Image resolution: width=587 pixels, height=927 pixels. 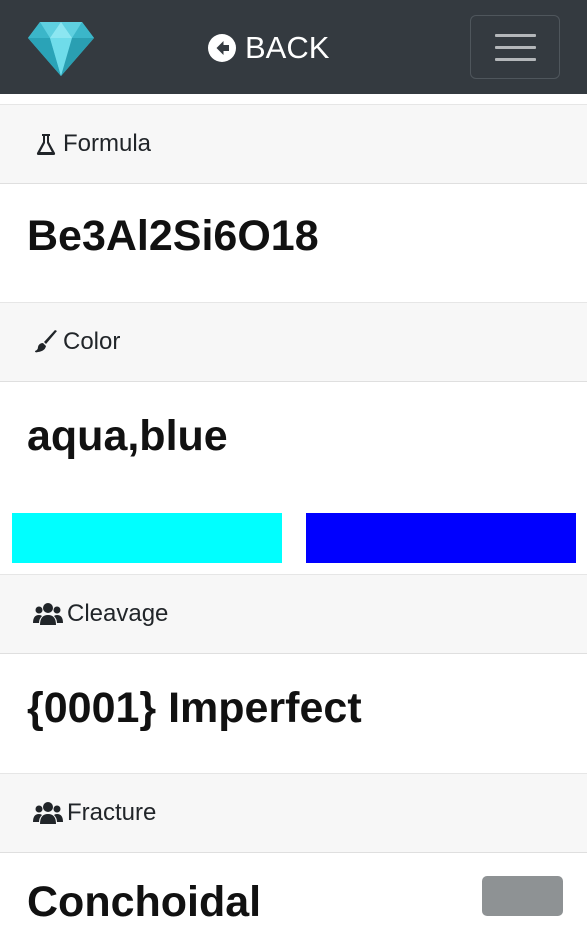 I want to click on hamburger-icon, so click(x=515, y=35).